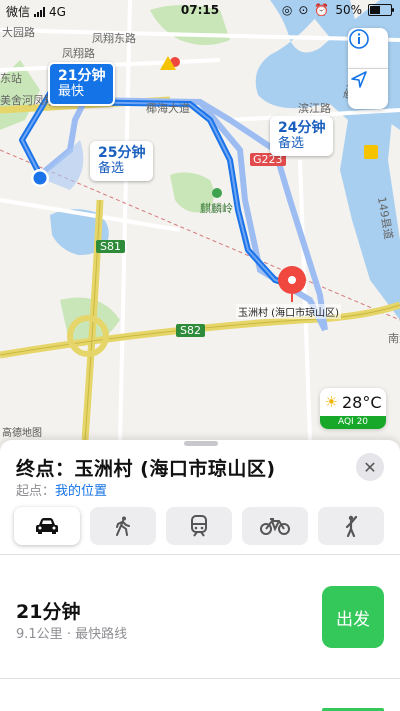 The height and width of the screenshot is (711, 400). I want to click on battery-percent: 50%, so click(348, 10).